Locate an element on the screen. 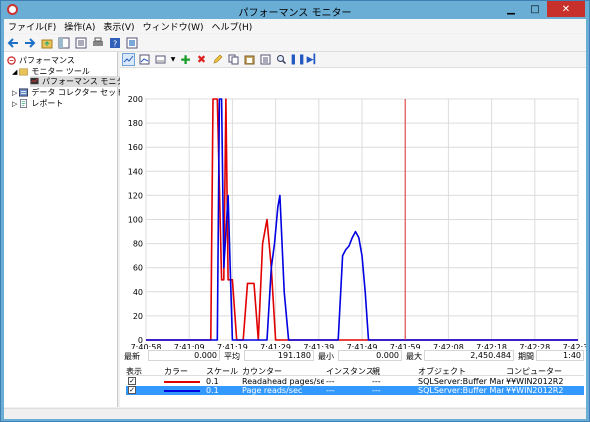 Image resolution: width=590 pixels, height=422 pixels. change-graph-type-icon is located at coordinates (160, 59).